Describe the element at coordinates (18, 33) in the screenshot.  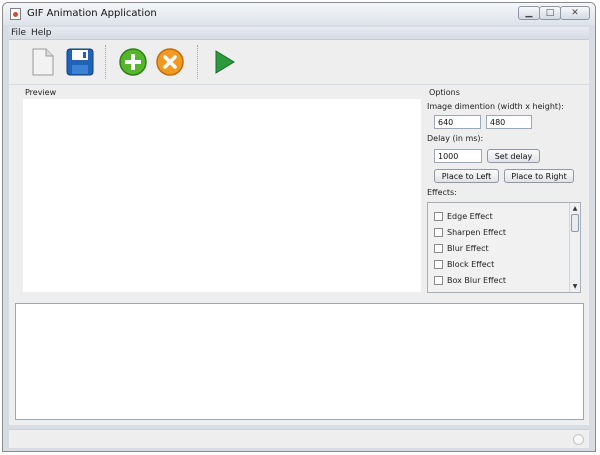
I see `menu-file: File` at that location.